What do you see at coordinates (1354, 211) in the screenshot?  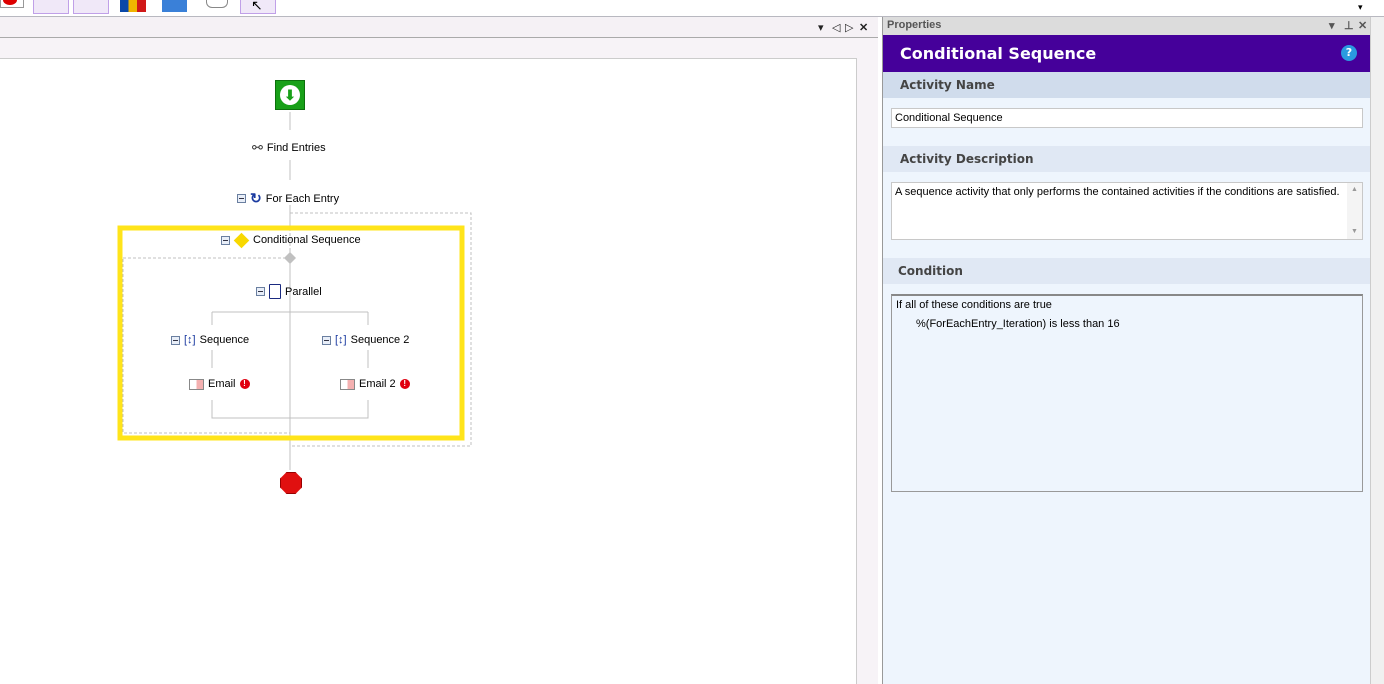 I see `textarea-scrollbar: ▲ ▼` at bounding box center [1354, 211].